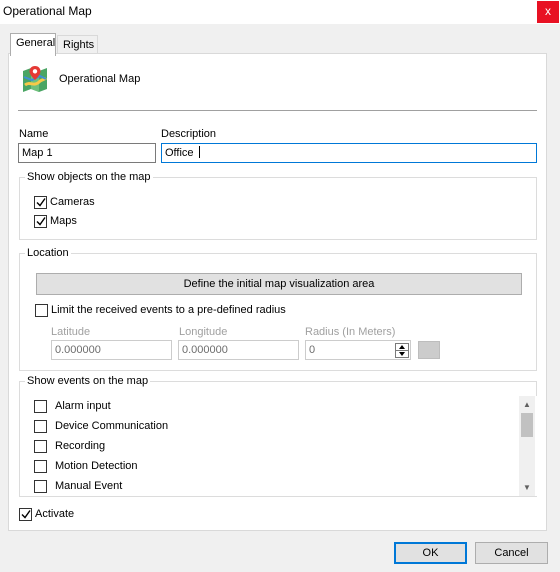 The height and width of the screenshot is (572, 560). I want to click on map-icon, so click(35, 79).